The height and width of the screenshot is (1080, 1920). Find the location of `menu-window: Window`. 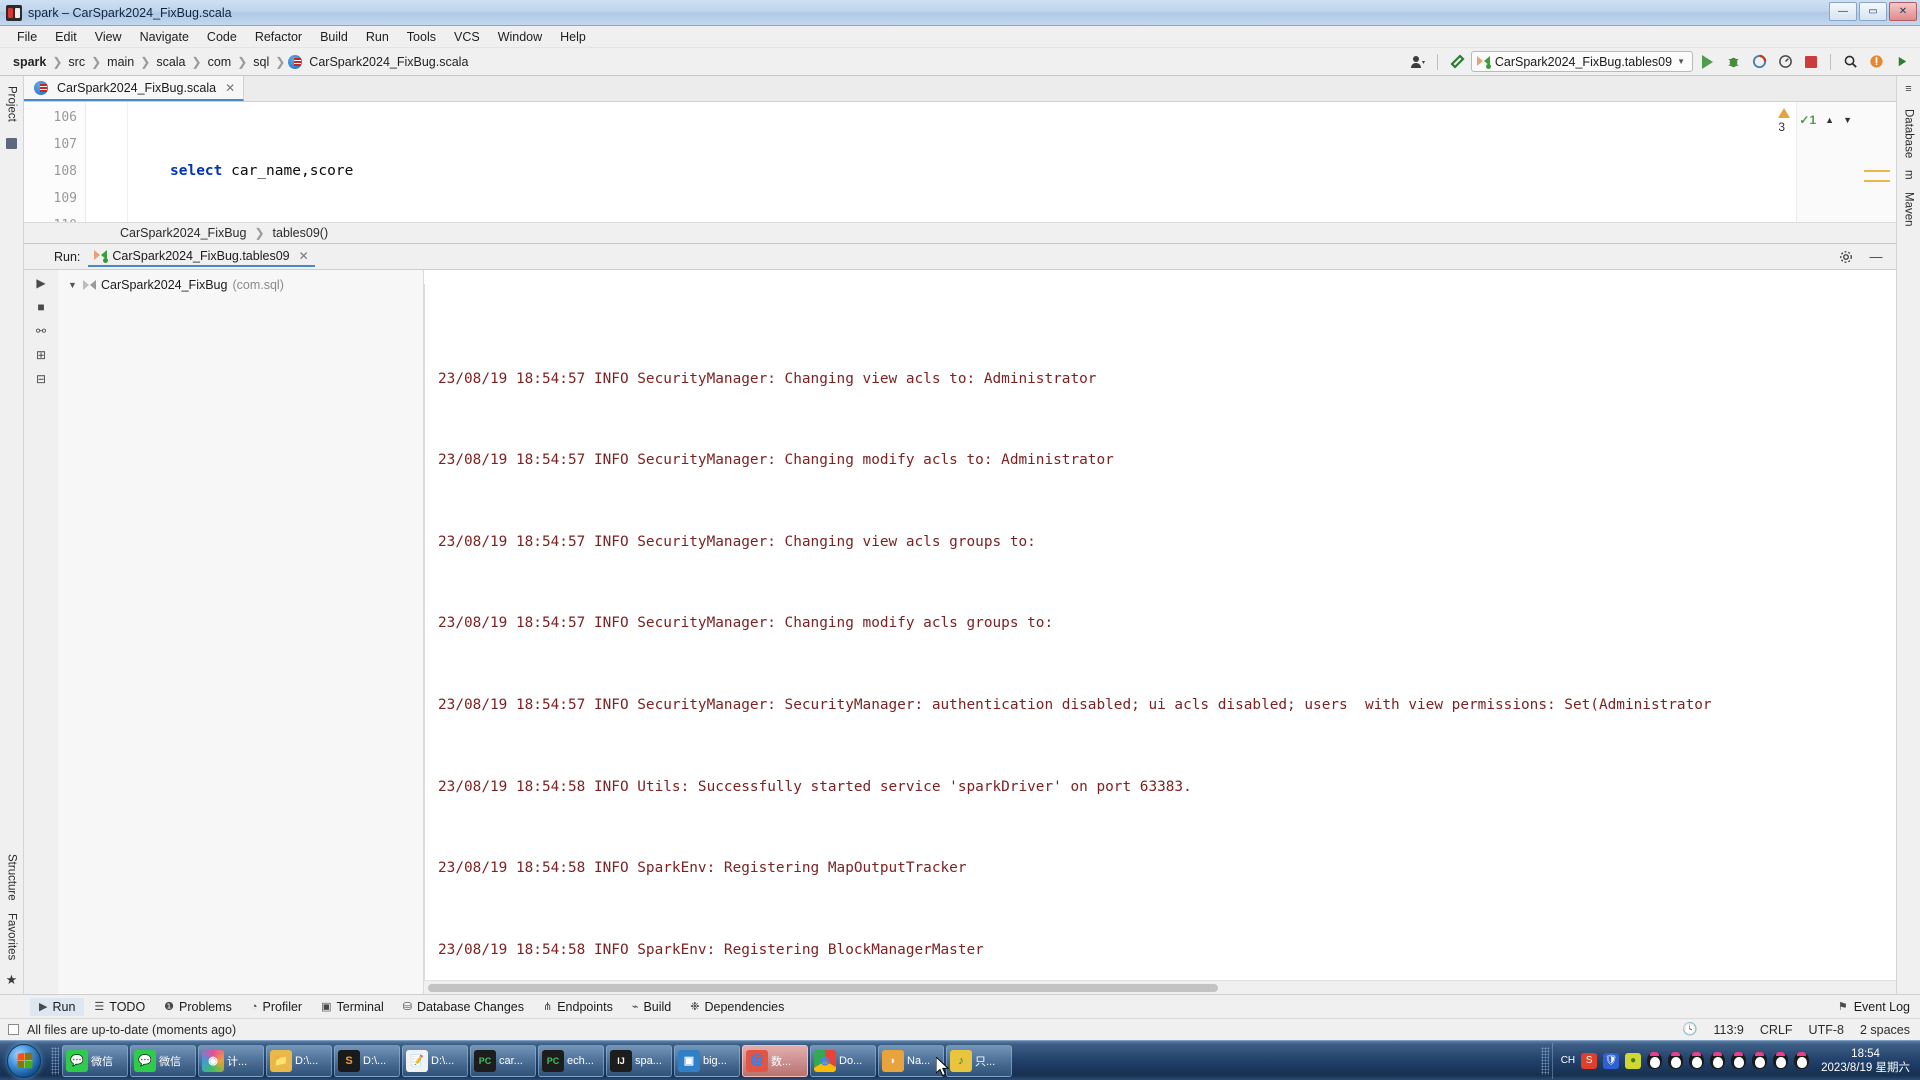

menu-window: Window is located at coordinates (520, 37).